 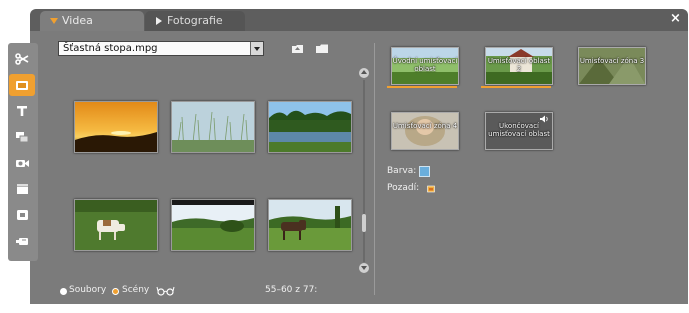 What do you see at coordinates (77, 20) in the screenshot?
I see `tab-videos-label: Videa` at bounding box center [77, 20].